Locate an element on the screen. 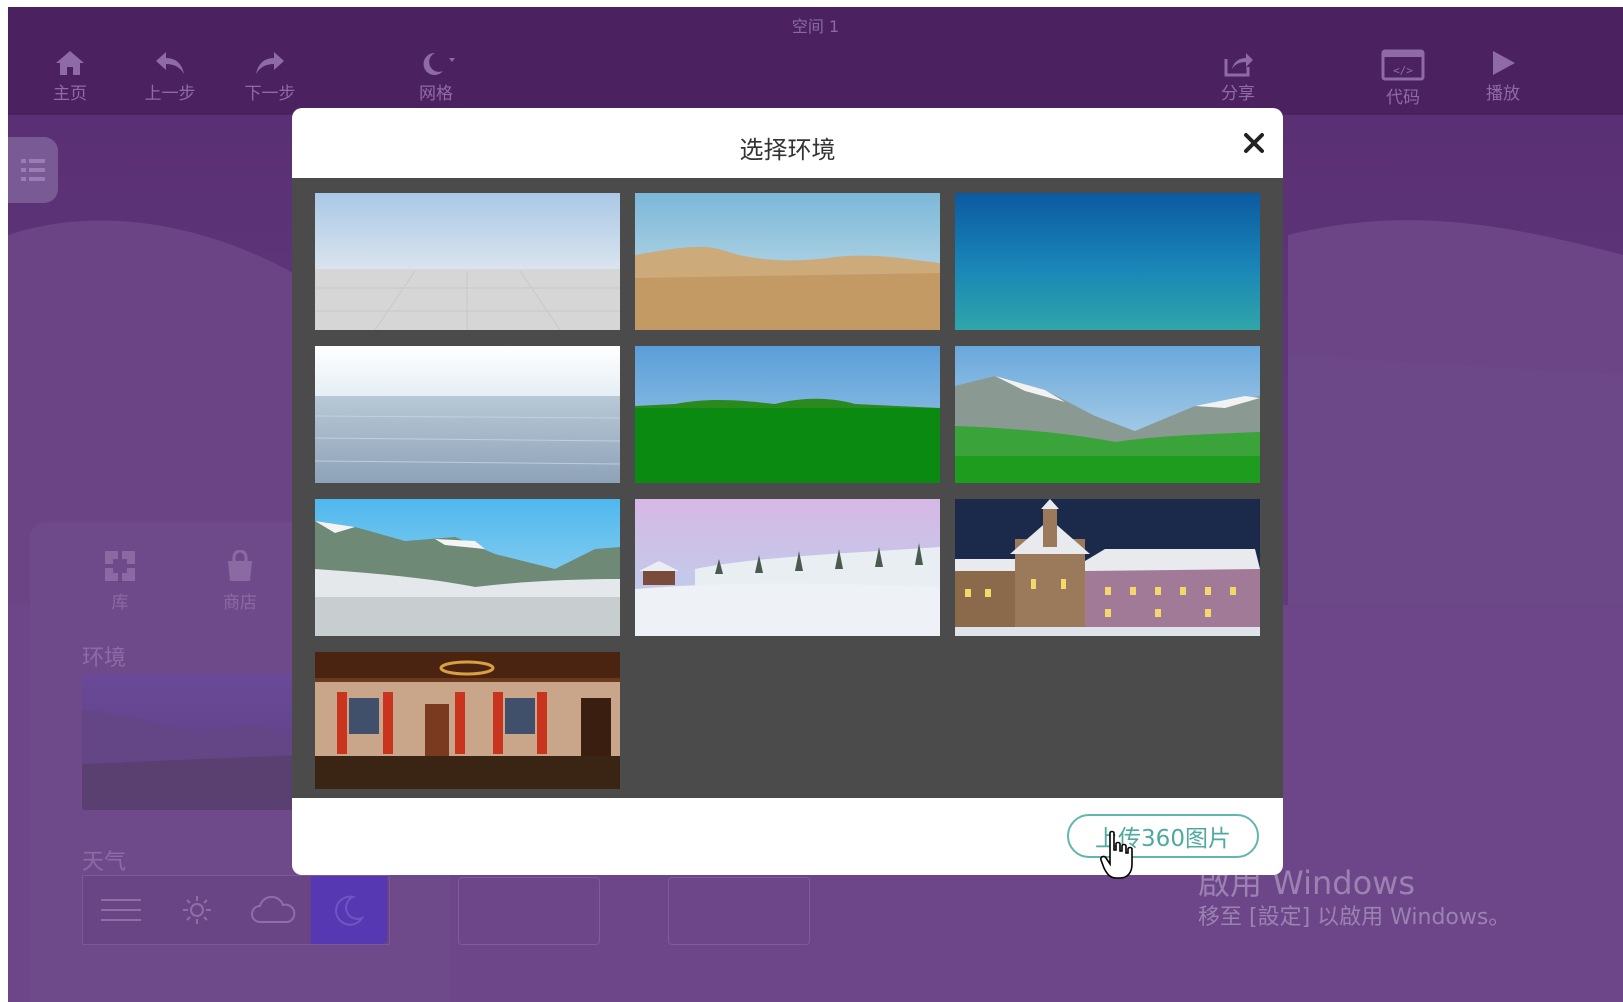 The image size is (1623, 1002). close-icon is located at coordinates (1254, 143).